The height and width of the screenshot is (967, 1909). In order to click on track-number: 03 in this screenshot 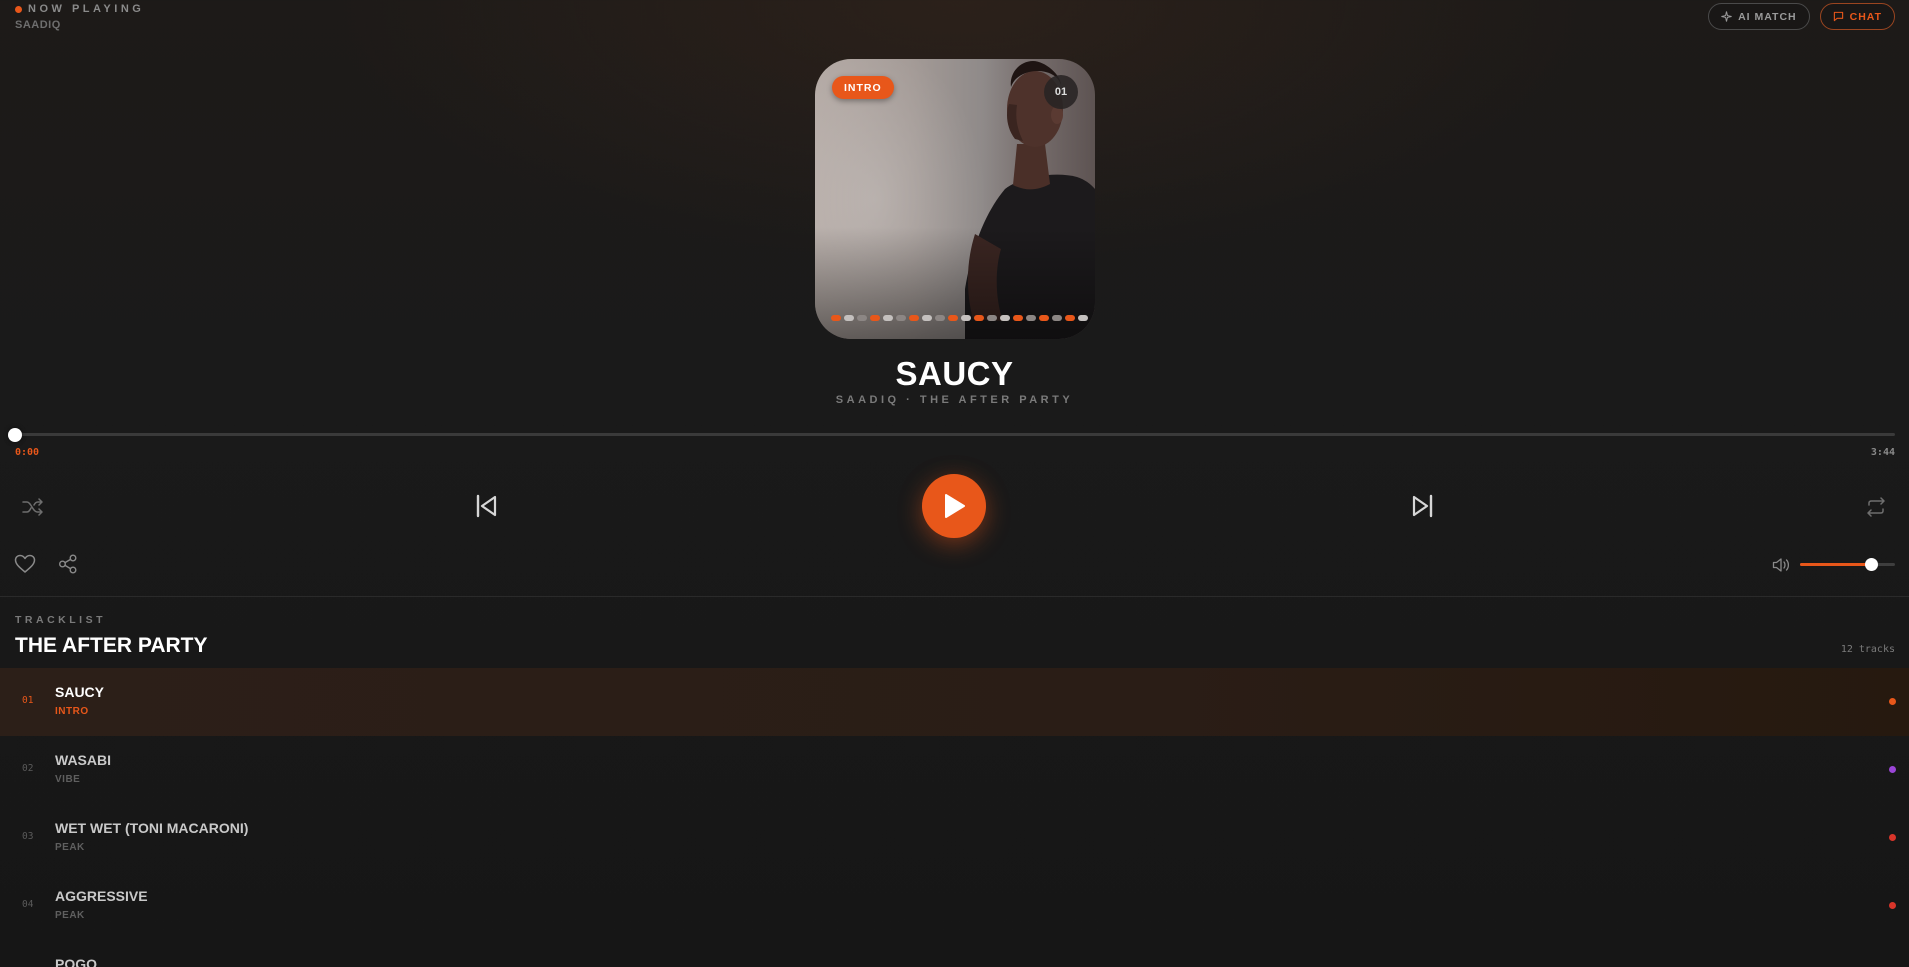, I will do `click(28, 836)`.